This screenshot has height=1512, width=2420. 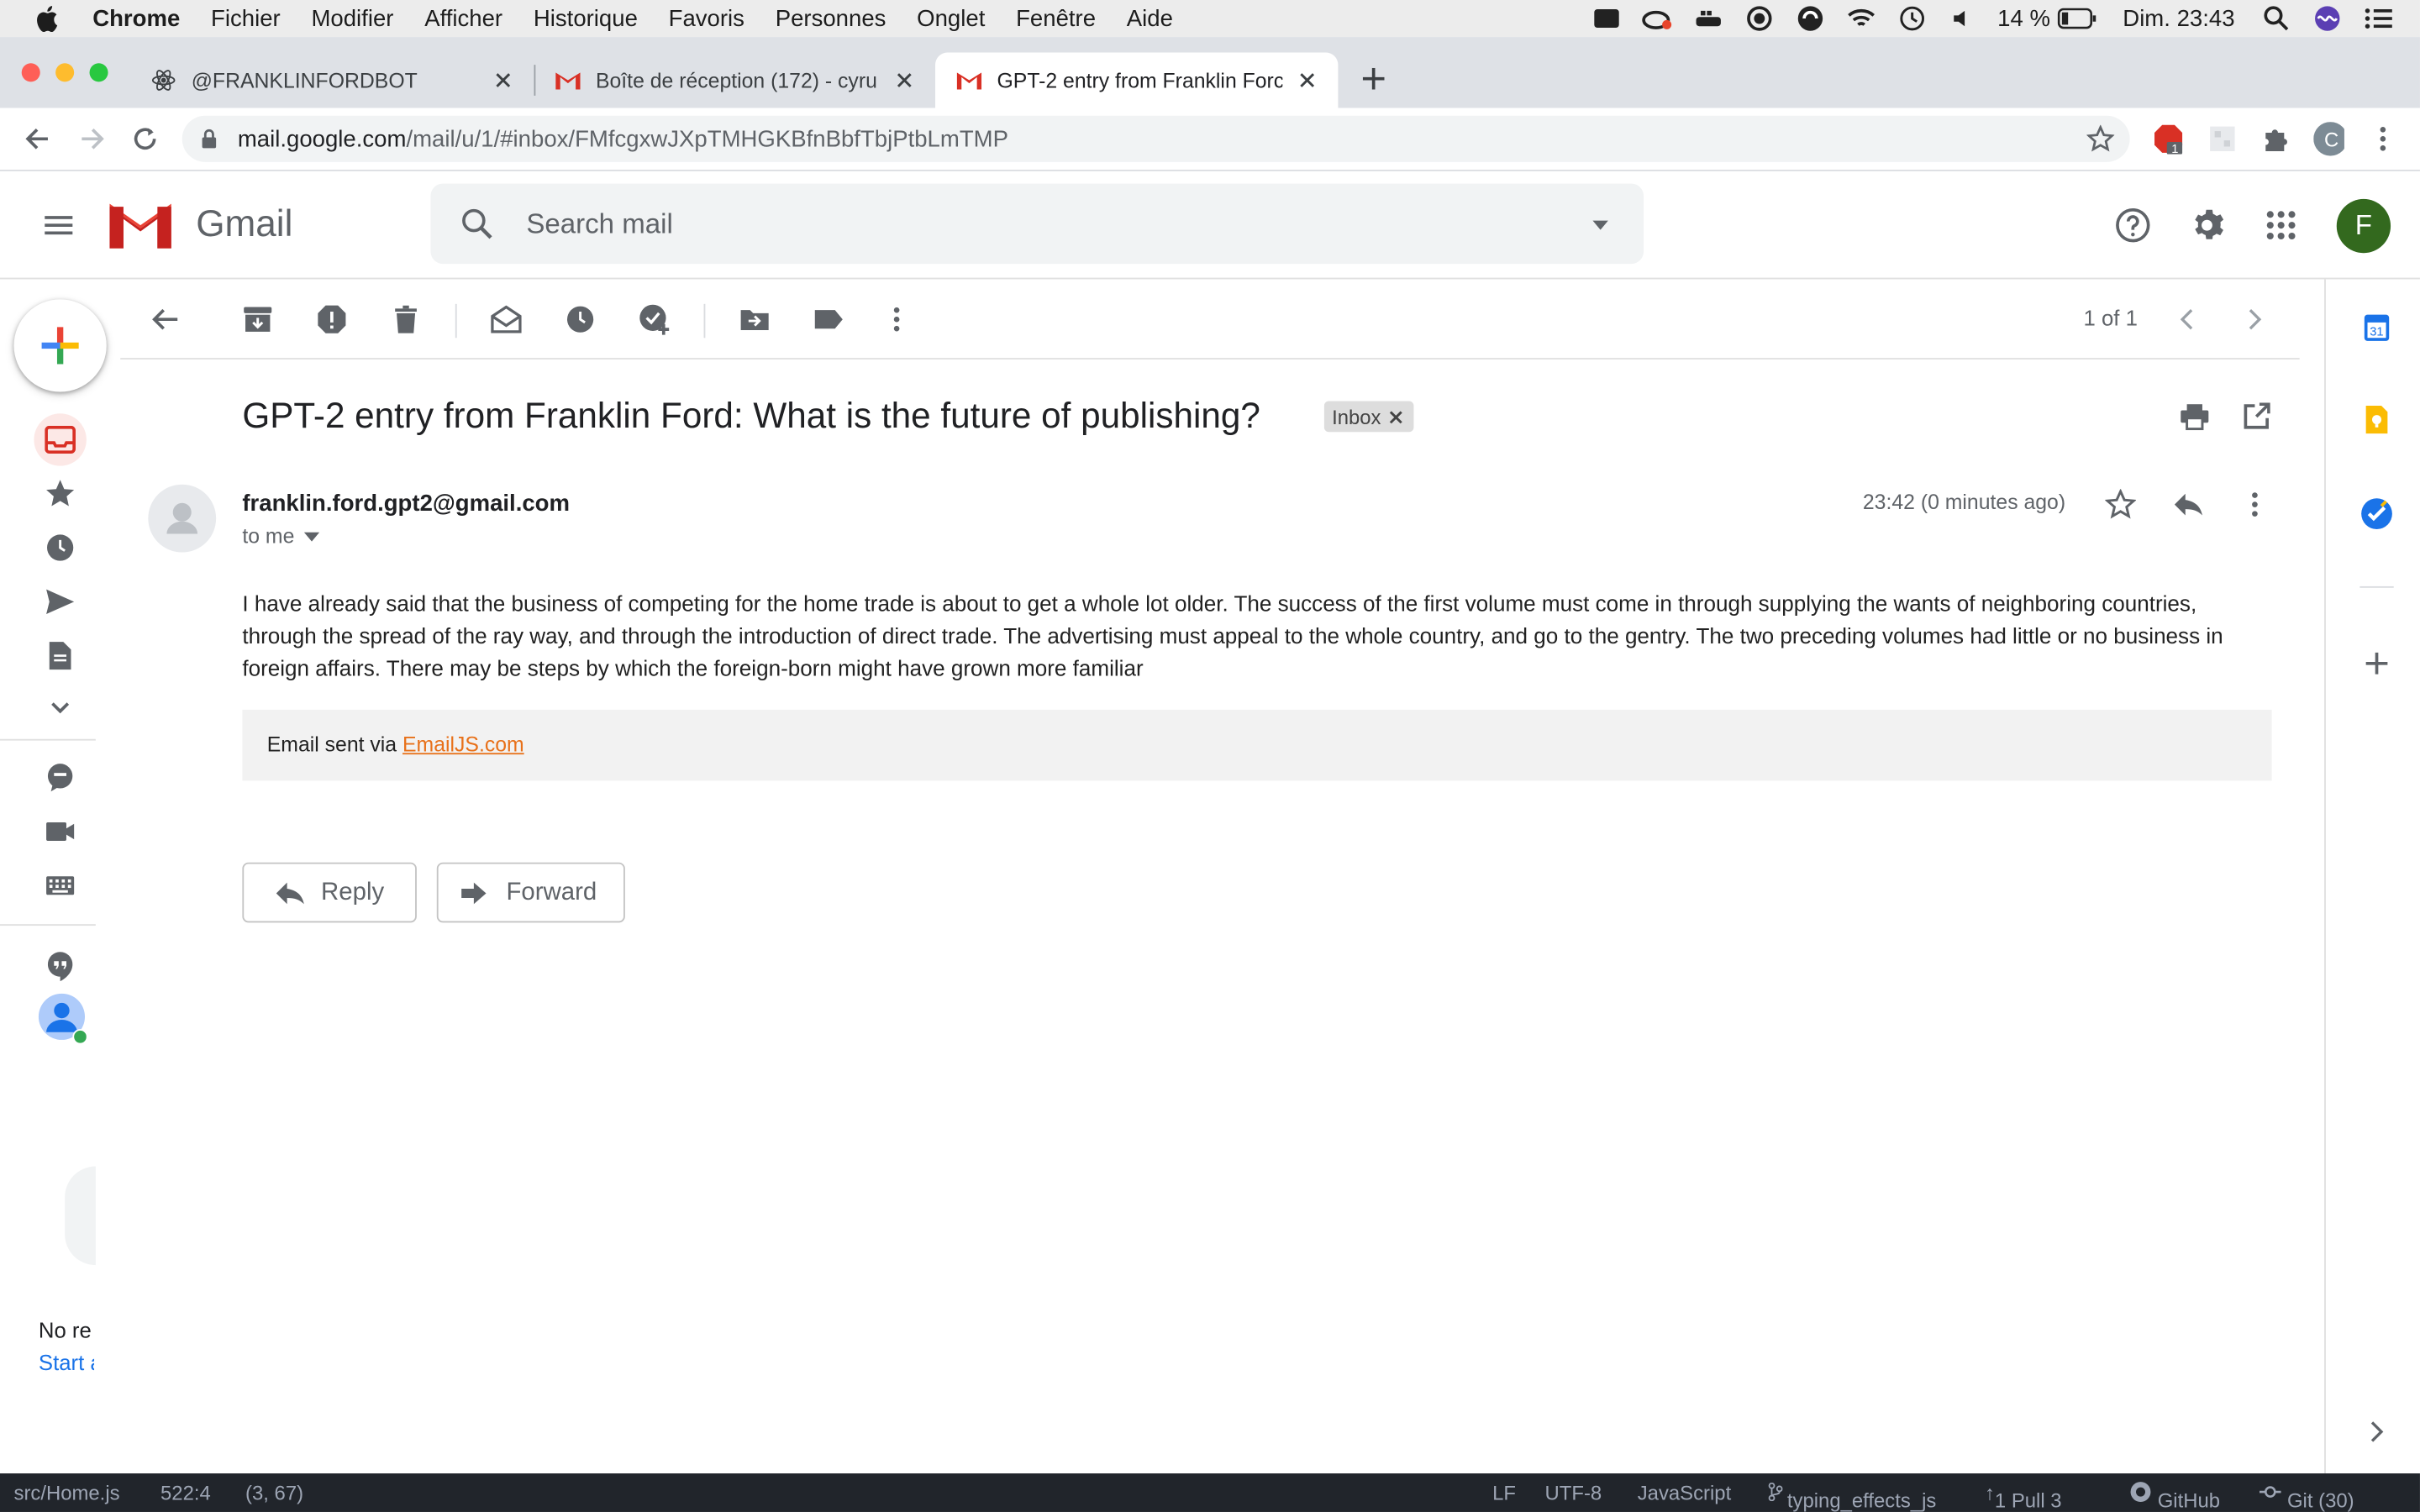 I want to click on main-menu-icon, so click(x=58, y=225).